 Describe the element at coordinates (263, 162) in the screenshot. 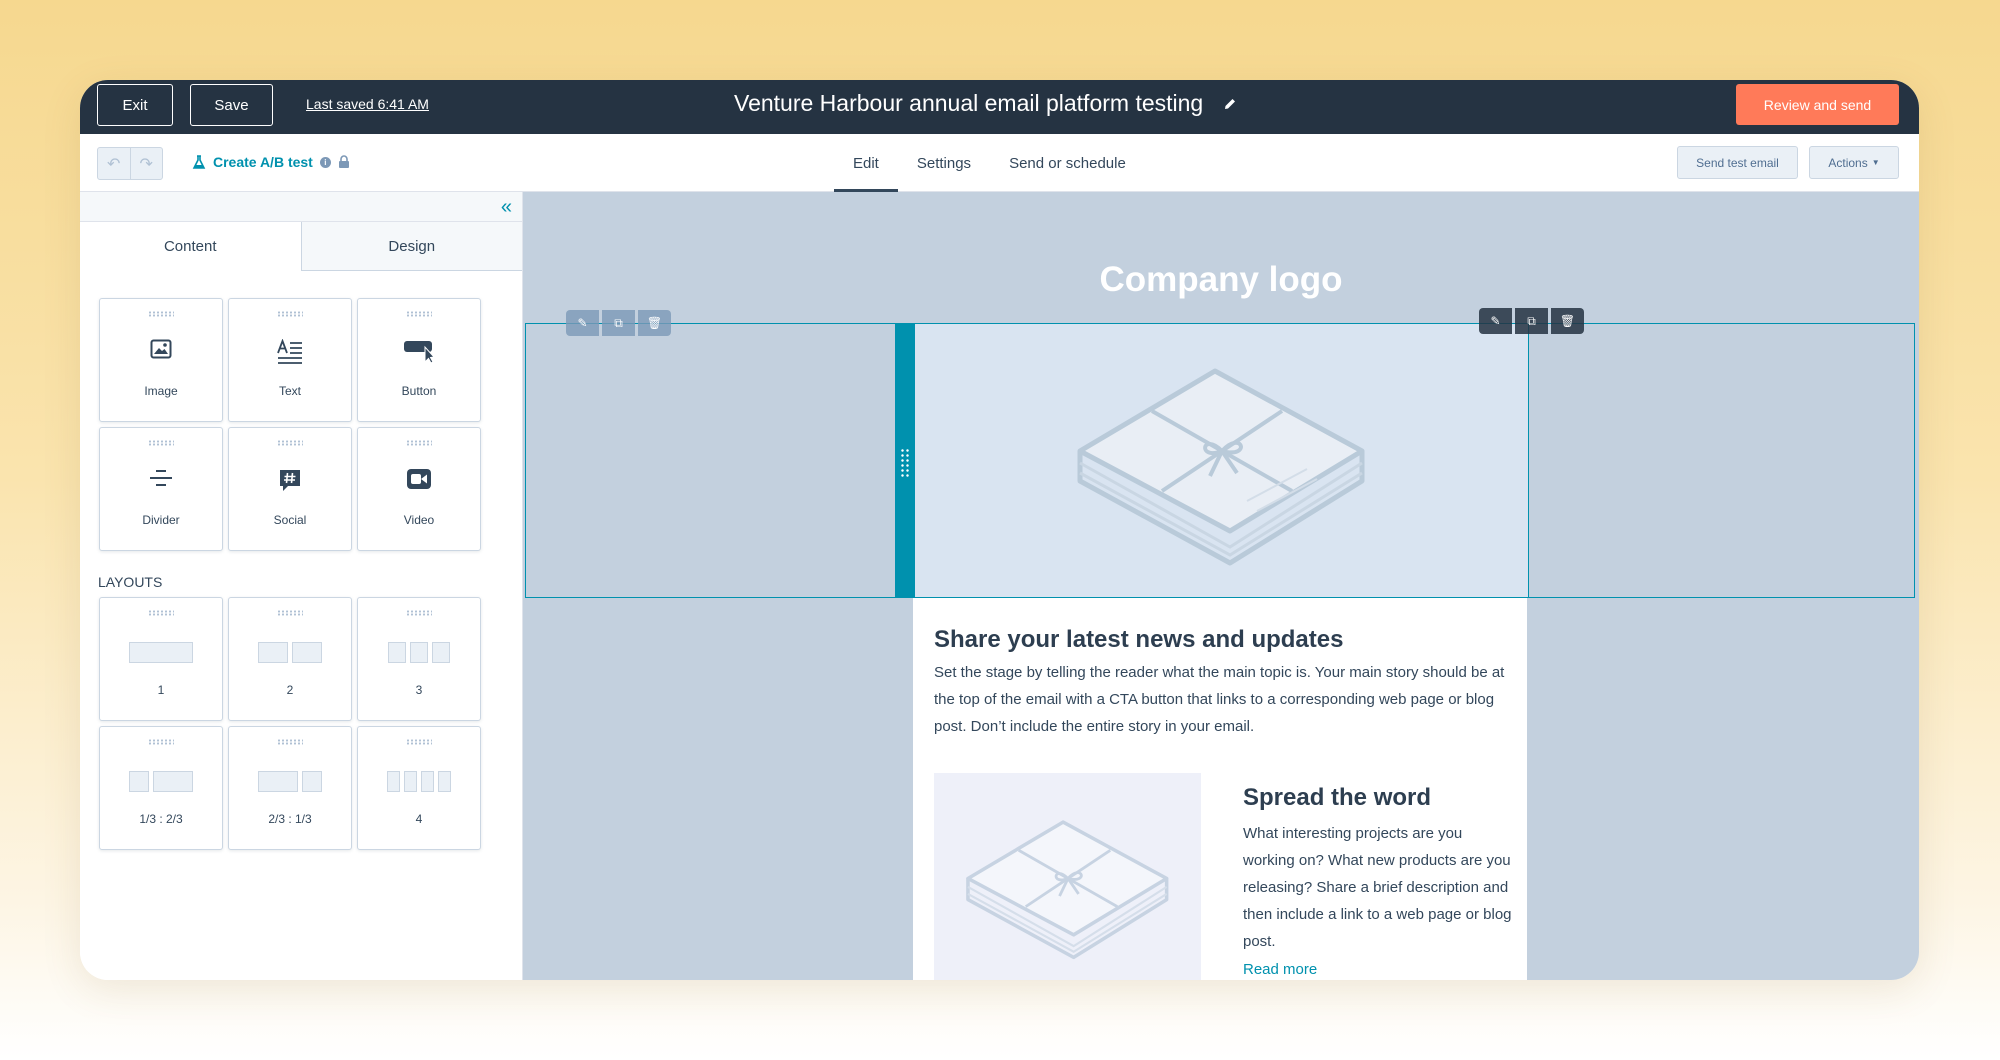

I see `ab-test-label: Create A/B test` at that location.